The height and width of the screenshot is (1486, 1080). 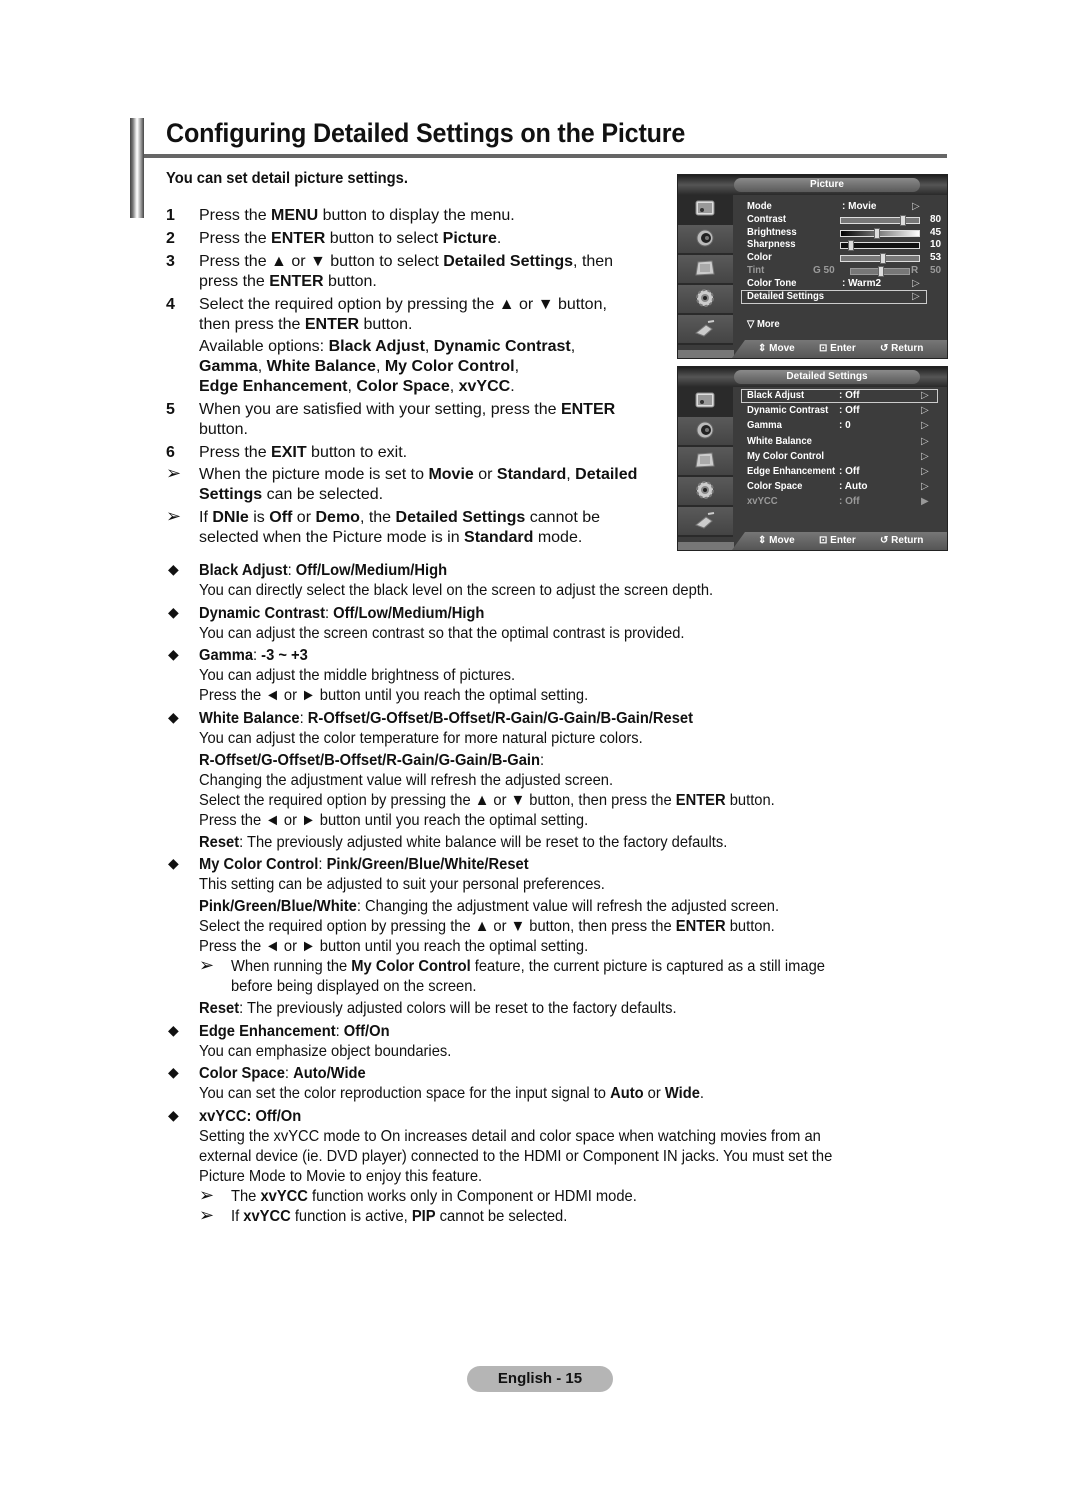 What do you see at coordinates (540, 1379) in the screenshot?
I see `page-number: English - 15` at bounding box center [540, 1379].